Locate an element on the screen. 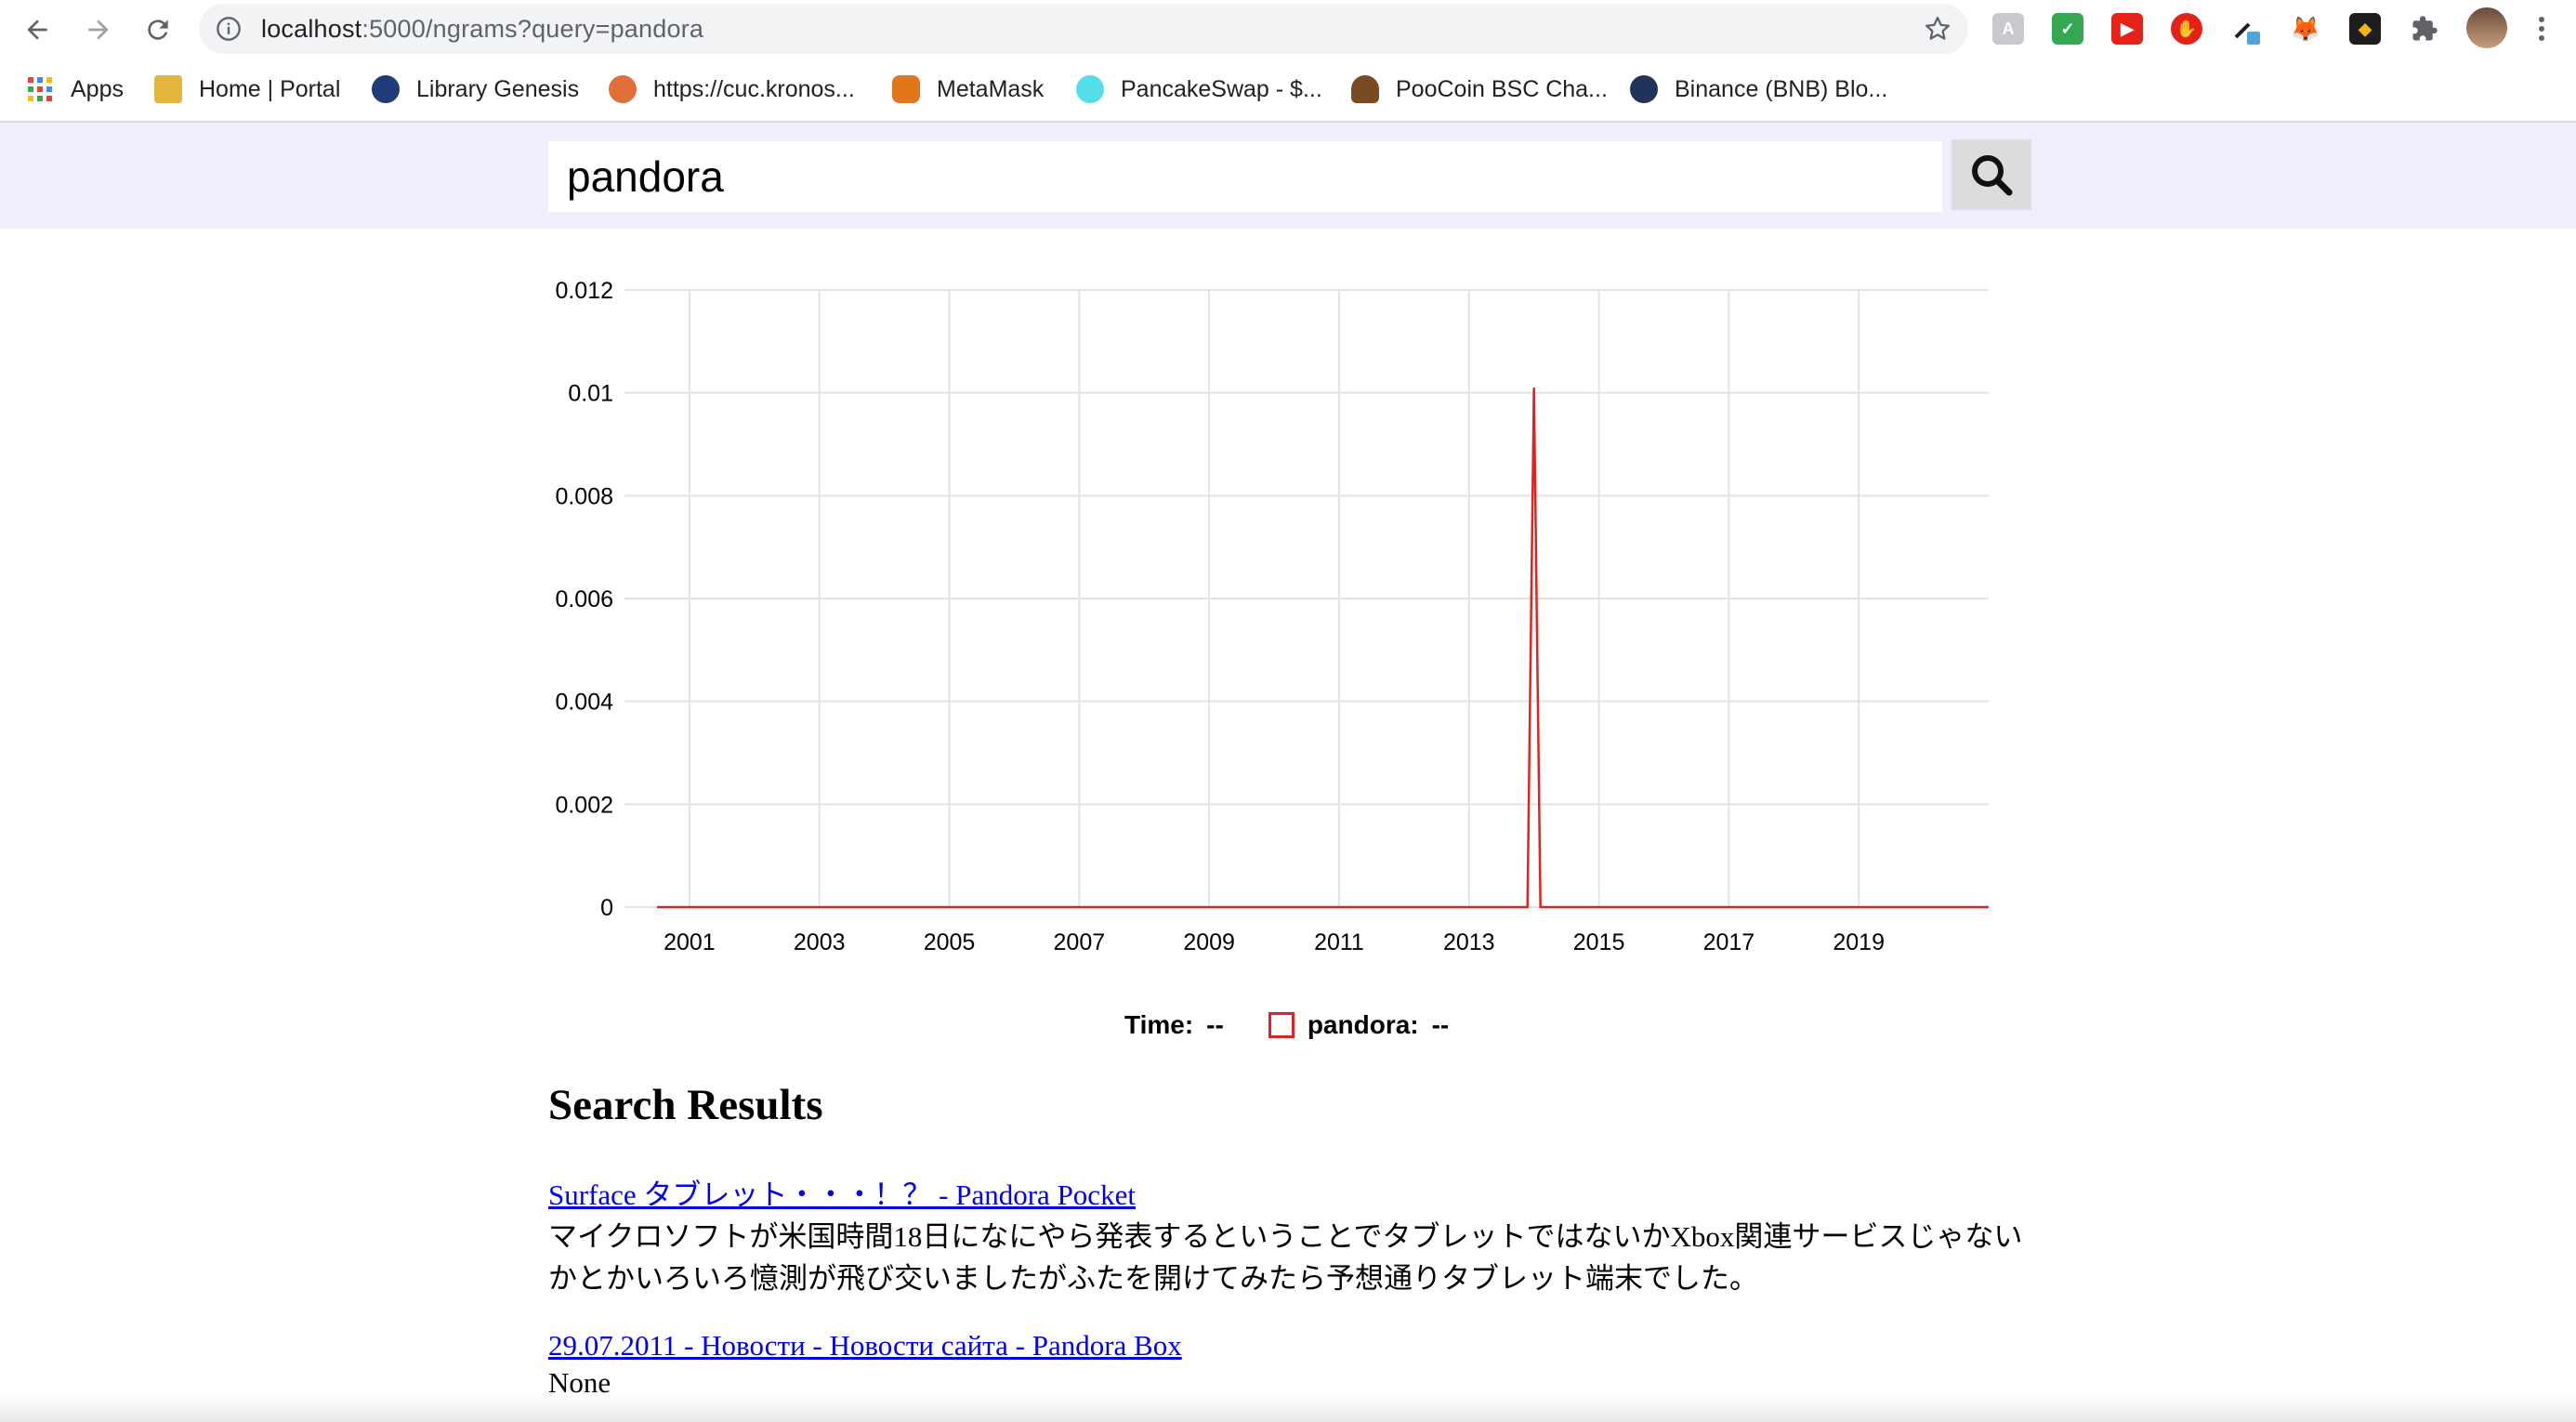 The height and width of the screenshot is (1422, 2576). legend-series-label: pandora: is located at coordinates (1363, 1024).